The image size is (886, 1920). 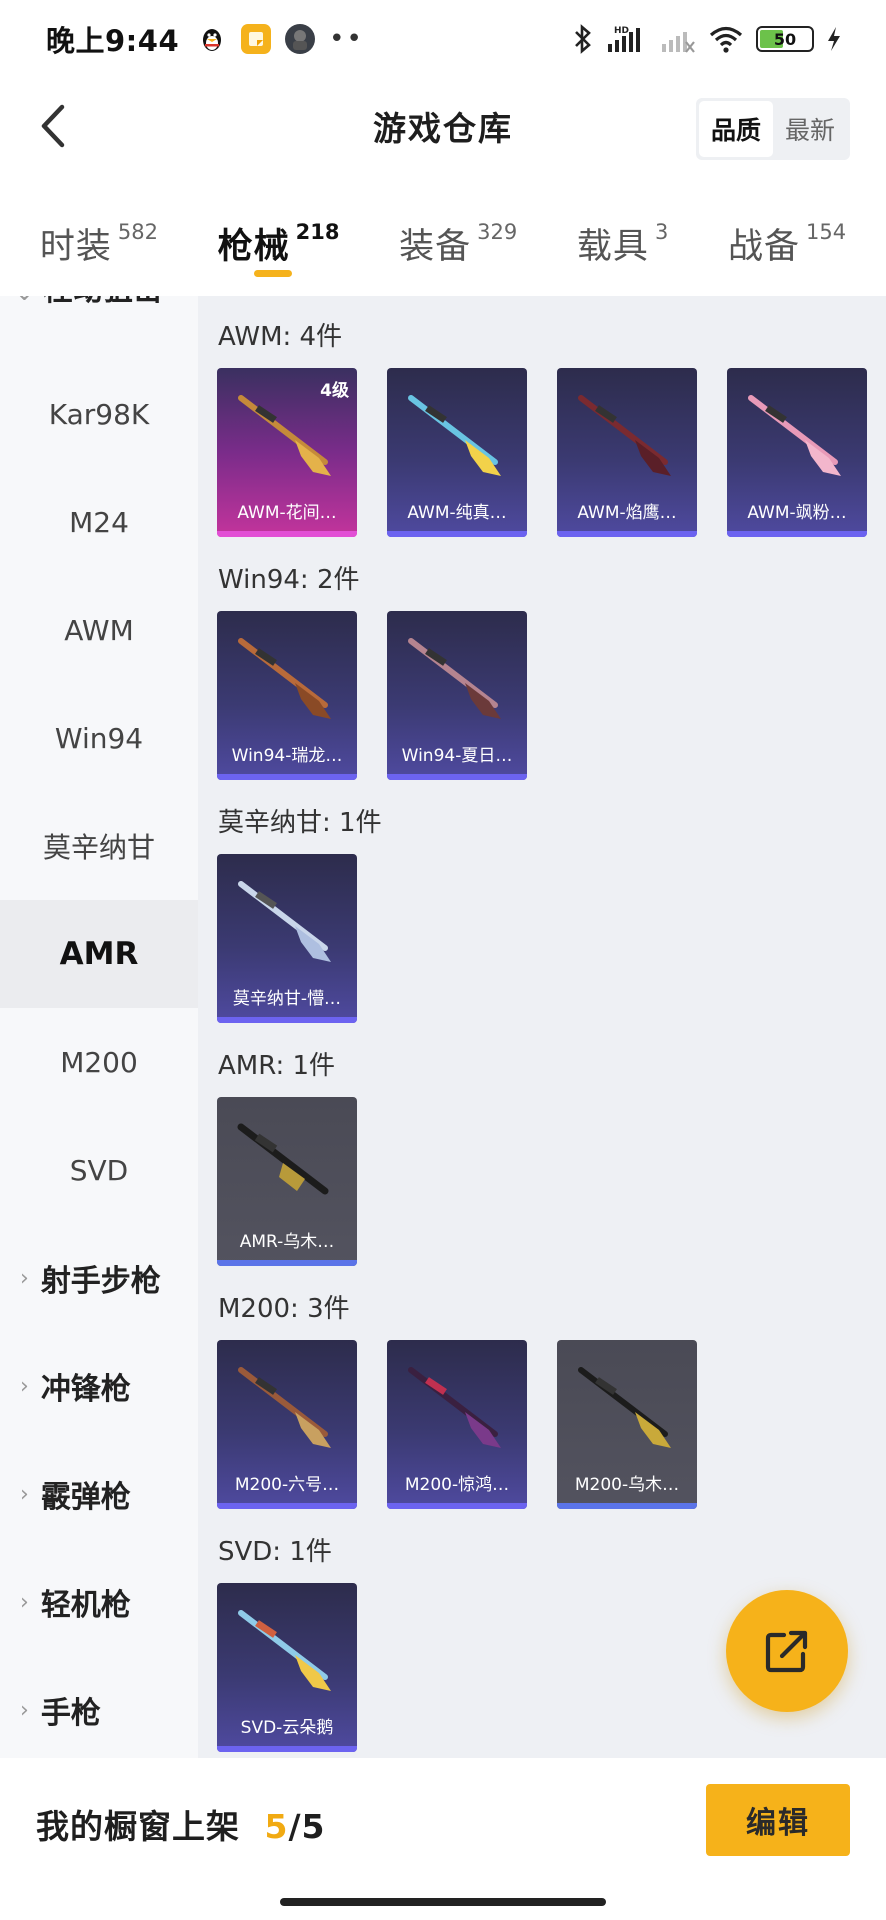 I want to click on back-button, so click(x=52, y=126).